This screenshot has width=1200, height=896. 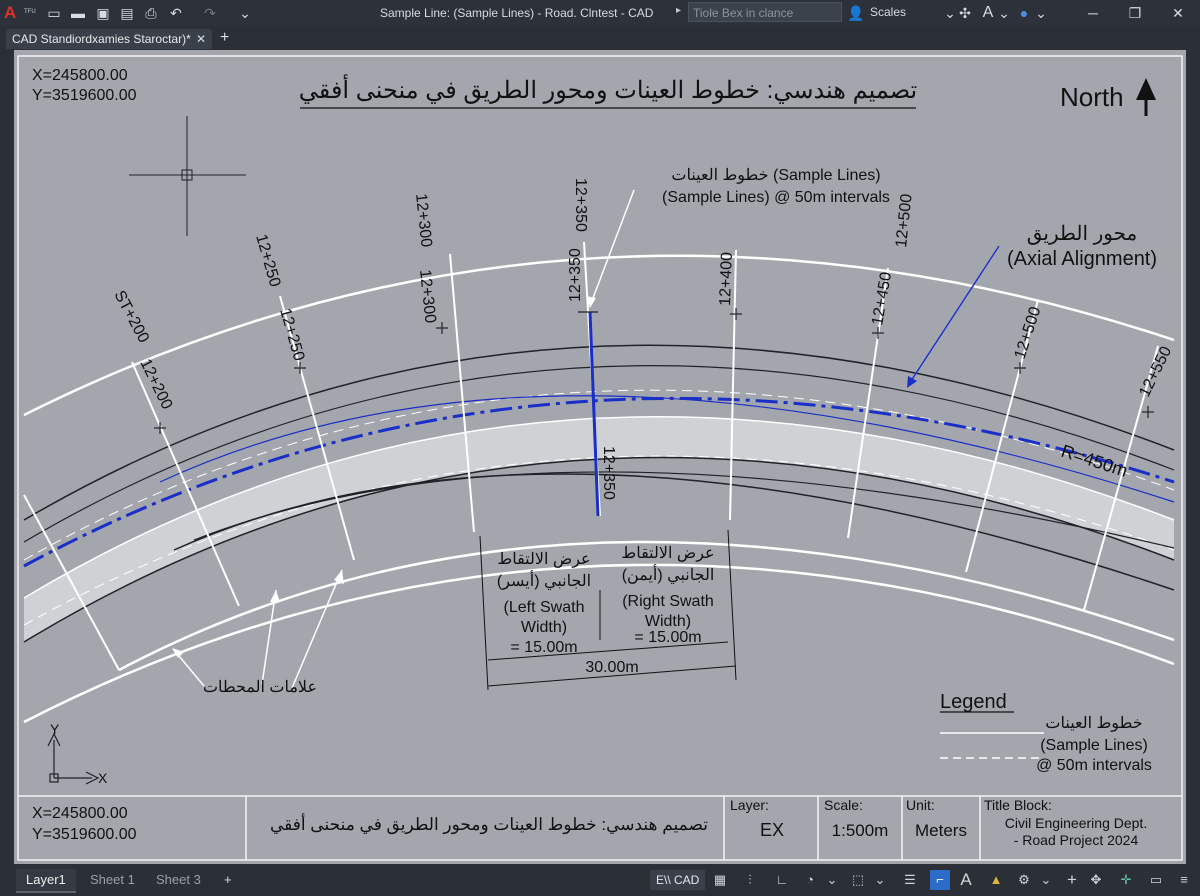 I want to click on station-outer-500: 12+500, so click(x=904, y=220).